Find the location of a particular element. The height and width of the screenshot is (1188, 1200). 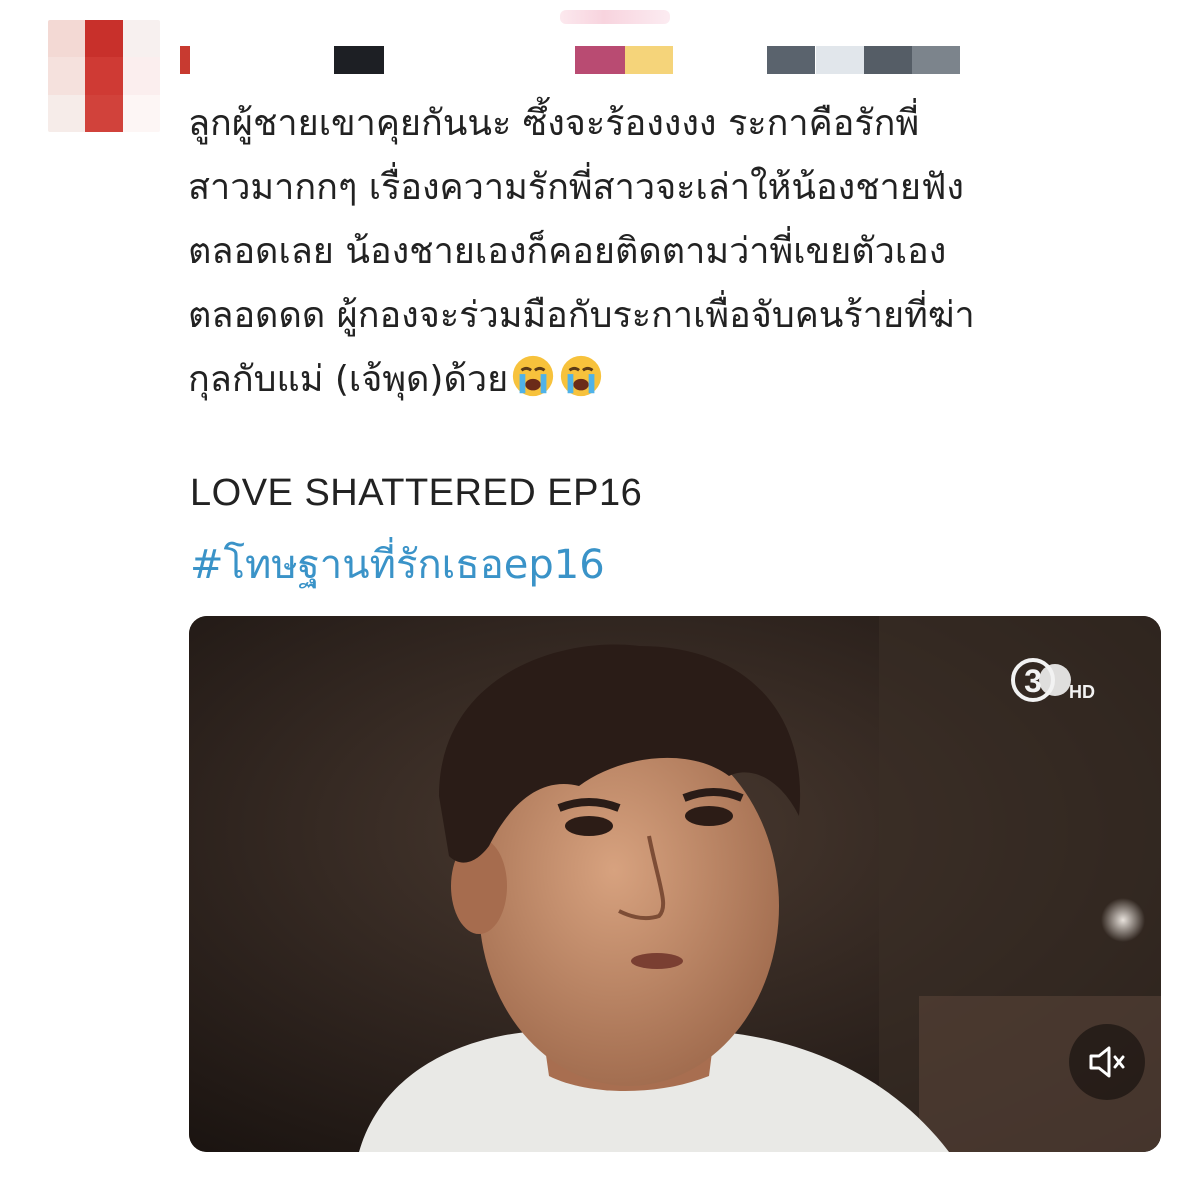

avatar is located at coordinates (104, 76).